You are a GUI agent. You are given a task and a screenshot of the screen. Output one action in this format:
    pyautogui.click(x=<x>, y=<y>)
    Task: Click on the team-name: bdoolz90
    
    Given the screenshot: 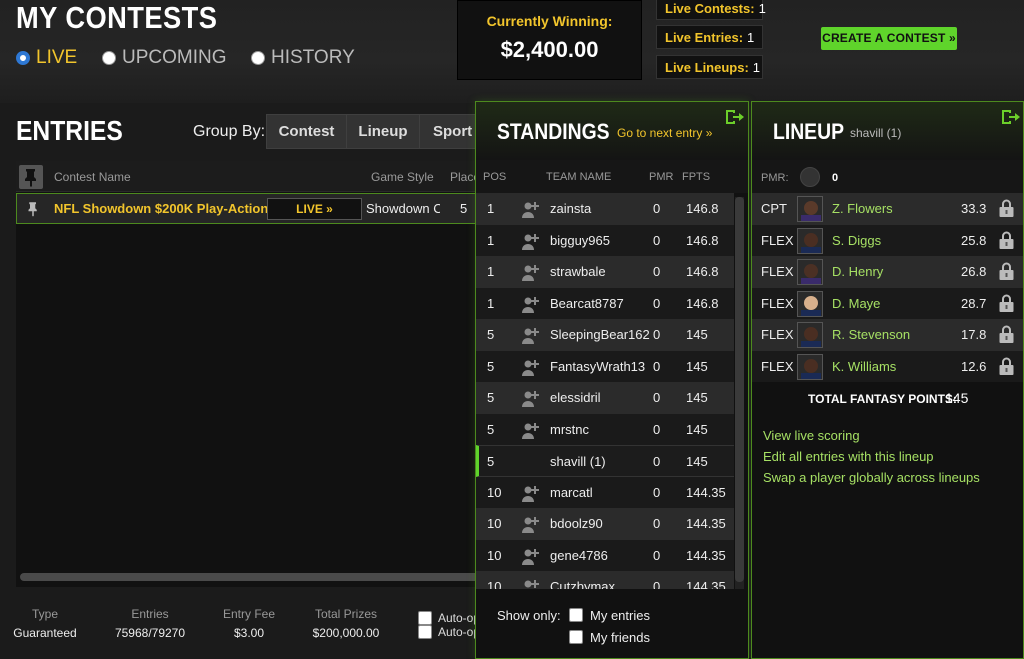 What is the action you would take?
    pyautogui.click(x=576, y=523)
    